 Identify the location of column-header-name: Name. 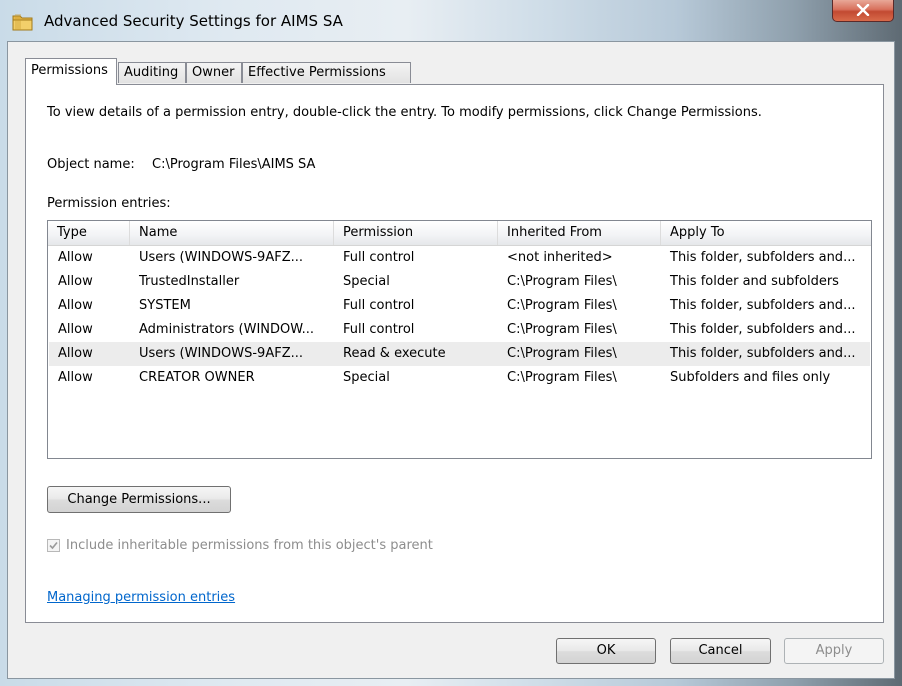
(232, 233).